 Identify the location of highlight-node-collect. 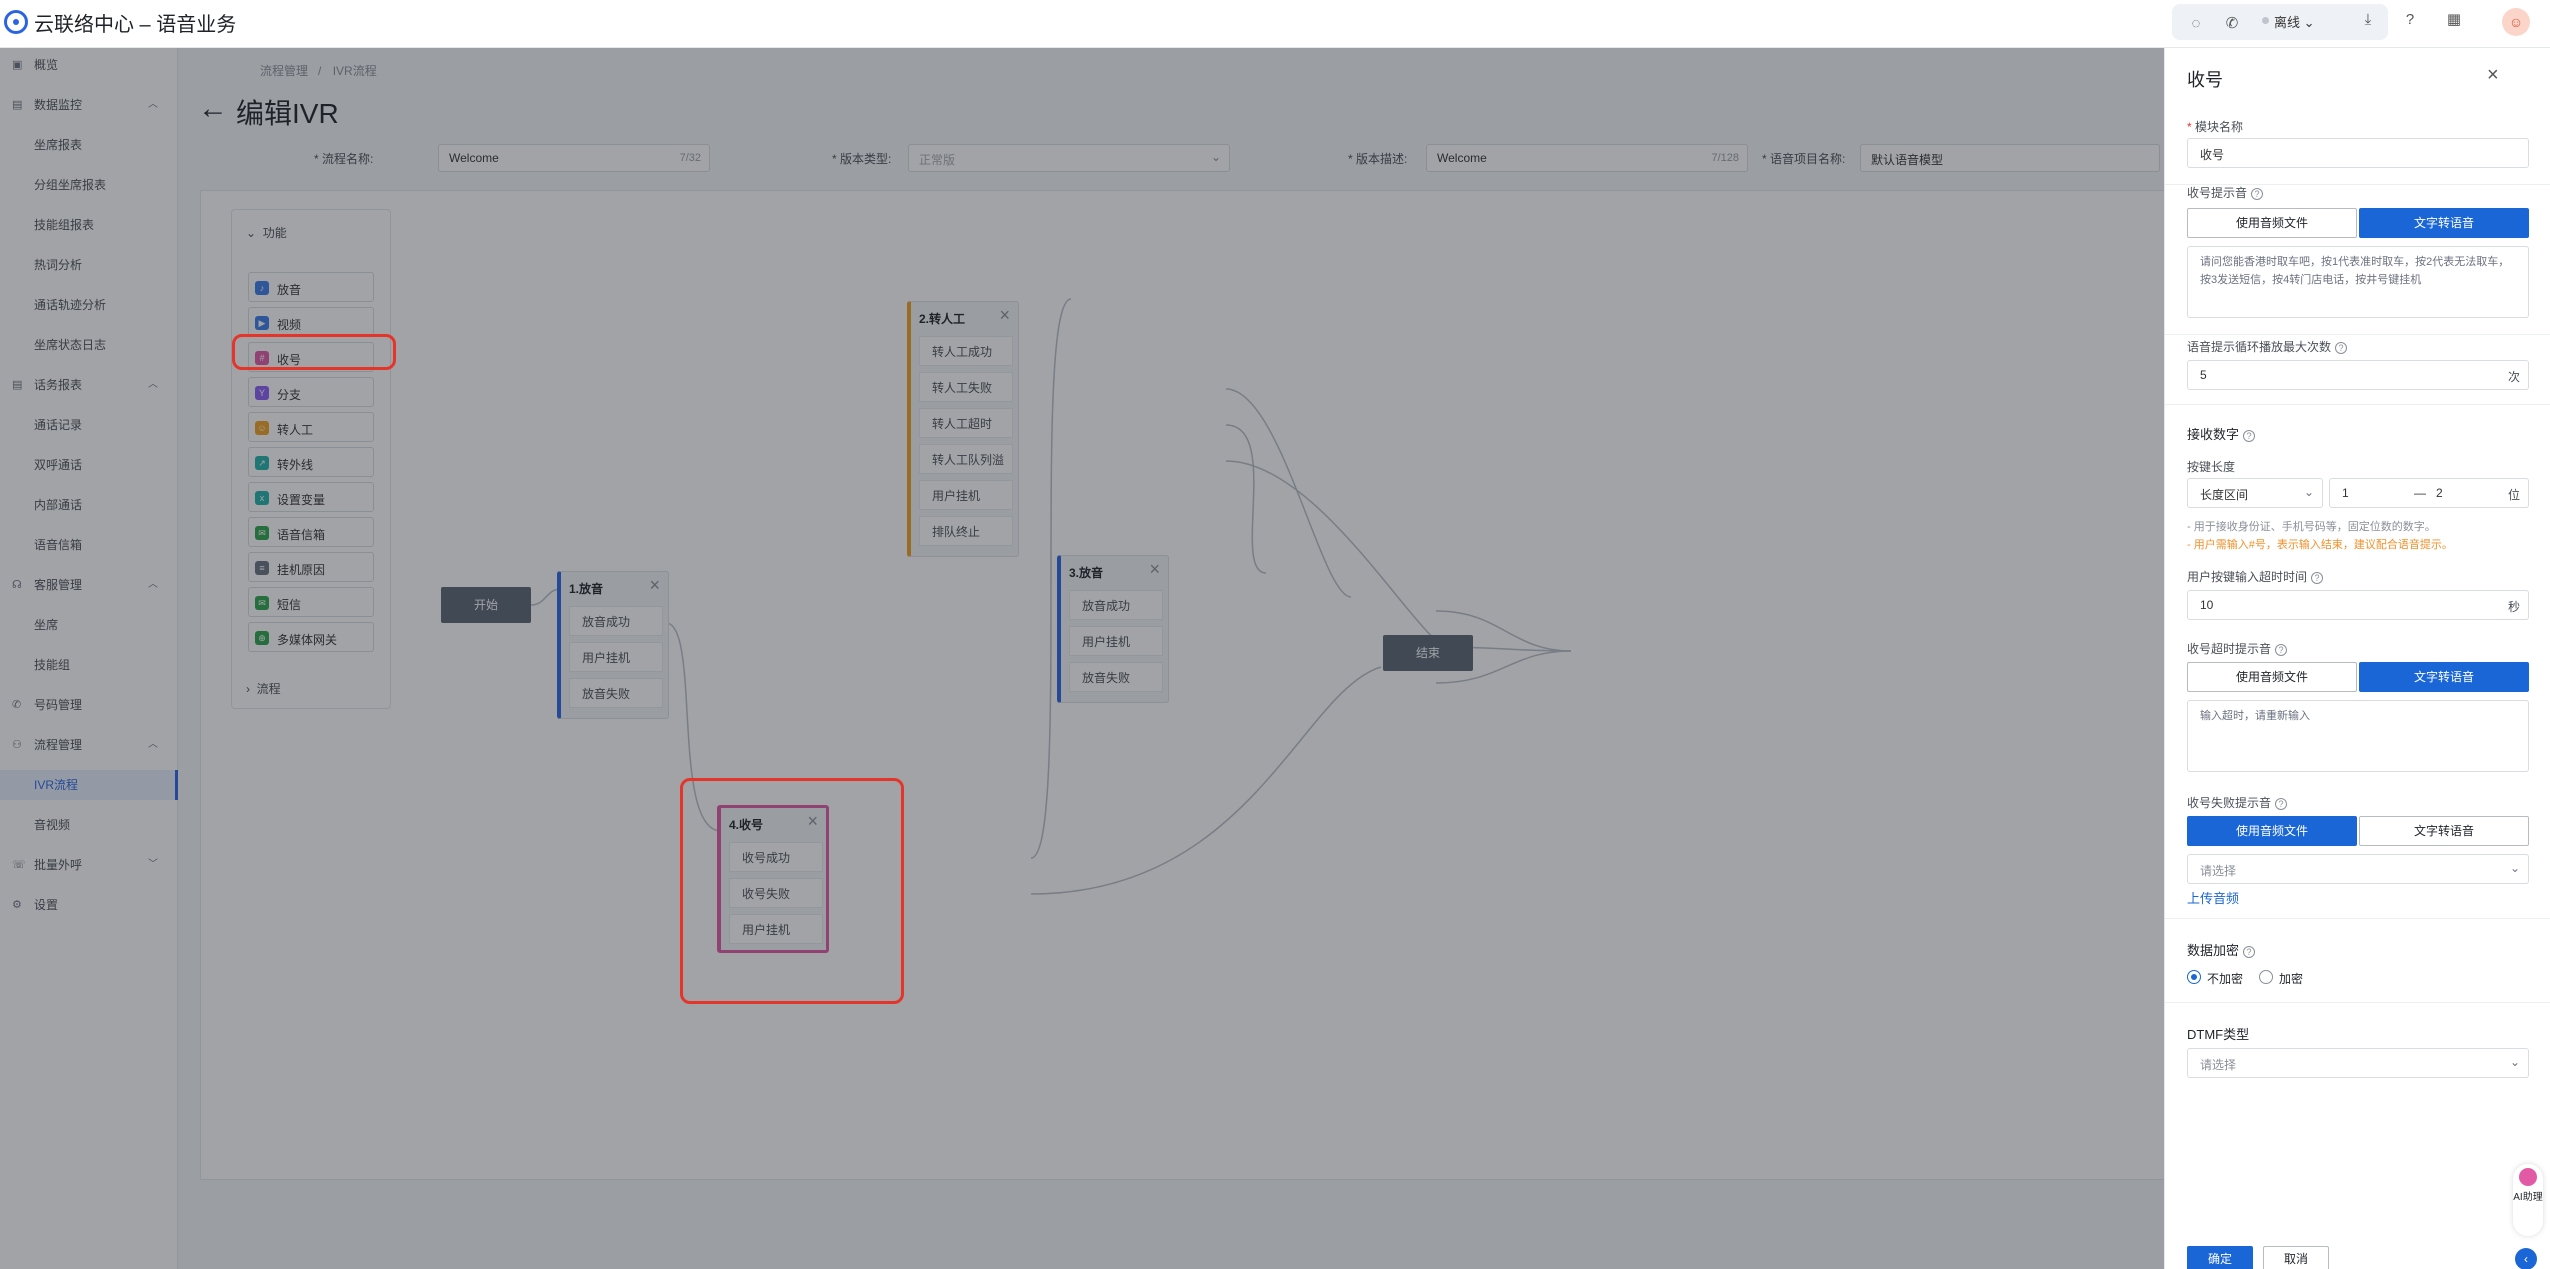
(792, 891).